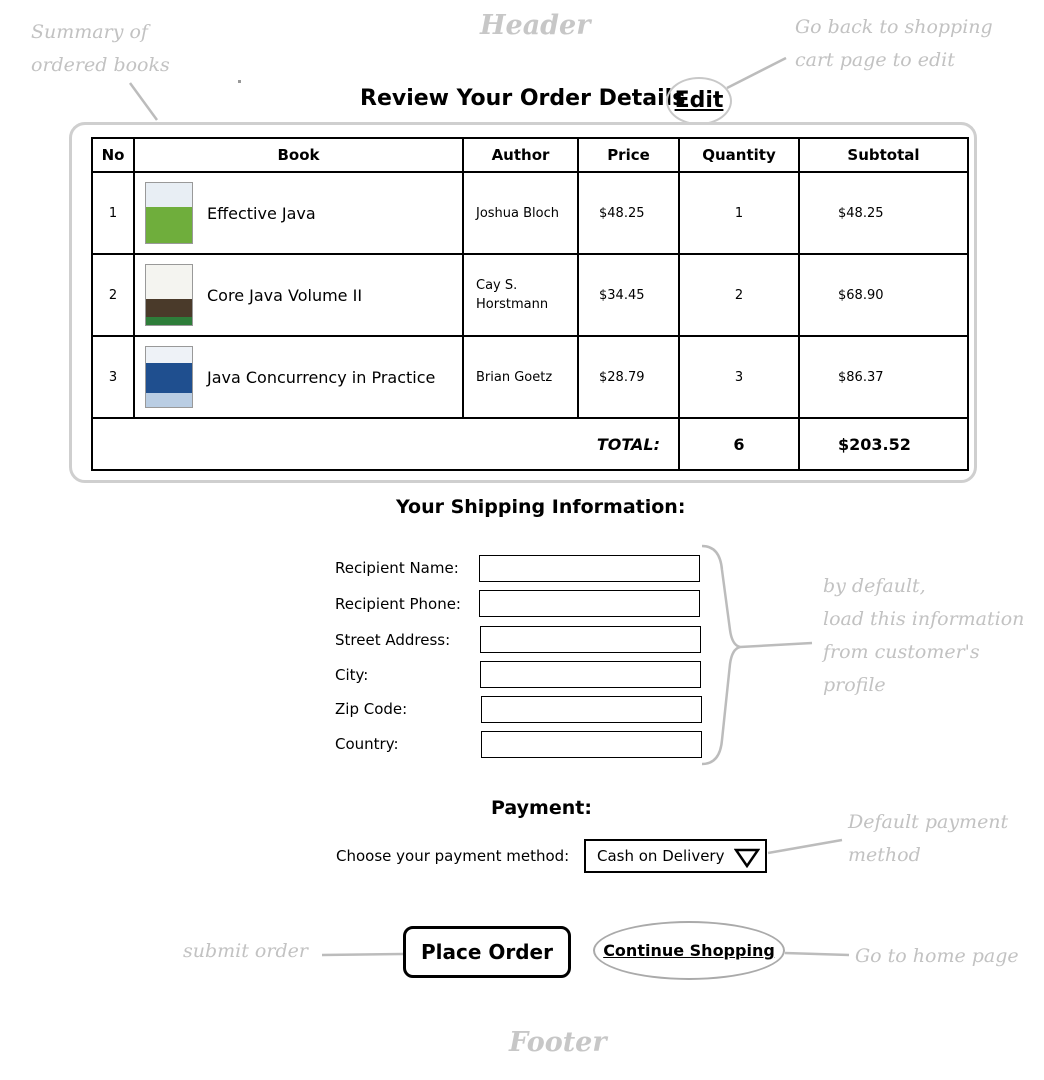 This screenshot has height=1080, width=1044. What do you see at coordinates (371, 709) in the screenshot?
I see `zip-code-label: Zip Code:` at bounding box center [371, 709].